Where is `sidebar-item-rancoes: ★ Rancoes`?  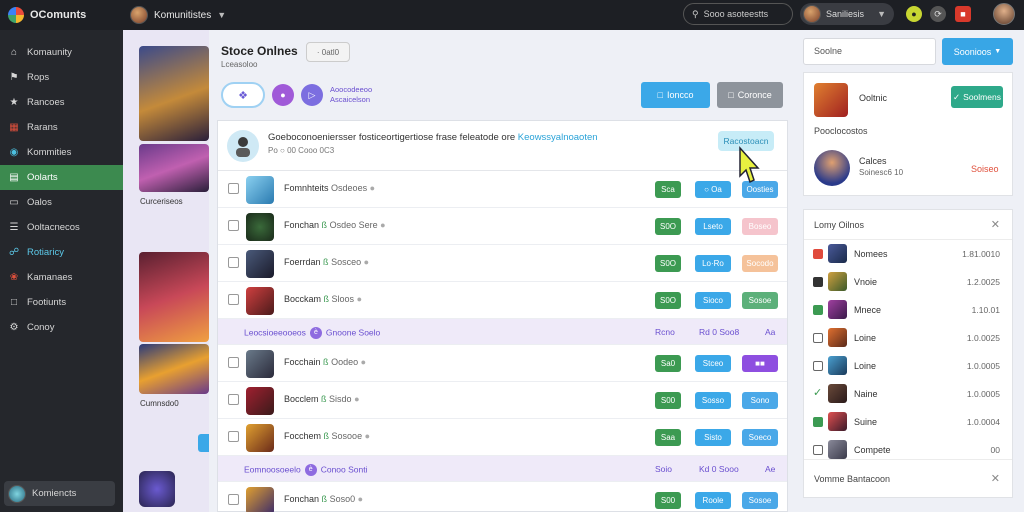 sidebar-item-rancoes: ★ Rancoes is located at coordinates (61, 102).